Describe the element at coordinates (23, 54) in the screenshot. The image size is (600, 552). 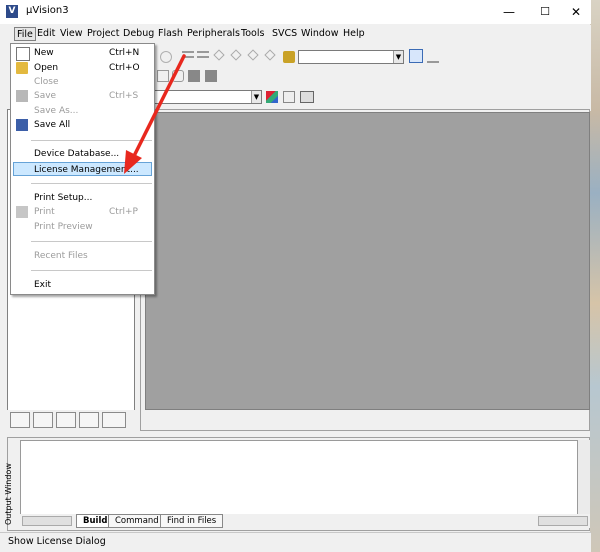
I see `new-file-icon` at that location.